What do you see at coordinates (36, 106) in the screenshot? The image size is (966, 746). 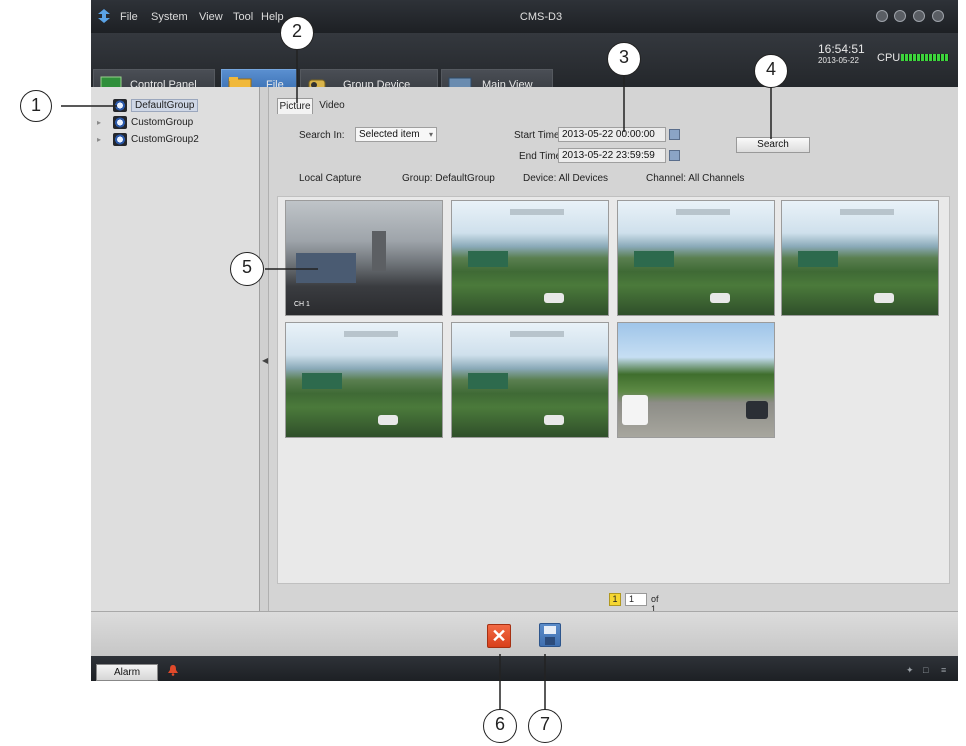 I see `callout-1: 1` at bounding box center [36, 106].